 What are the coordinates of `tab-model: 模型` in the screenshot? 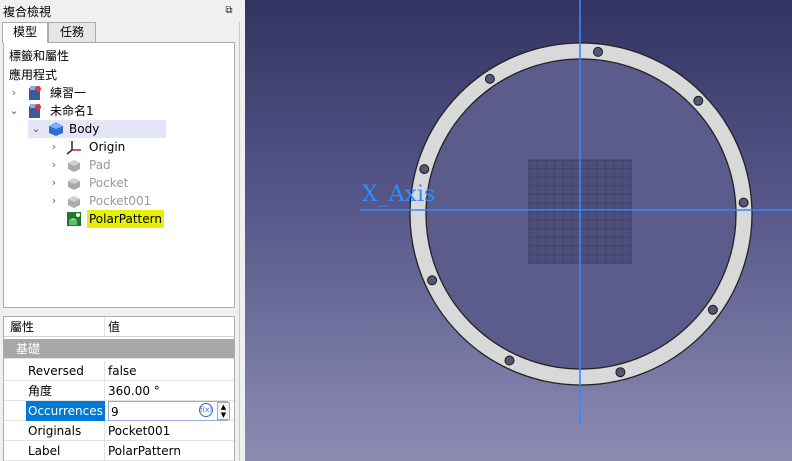 It's located at (25, 32).